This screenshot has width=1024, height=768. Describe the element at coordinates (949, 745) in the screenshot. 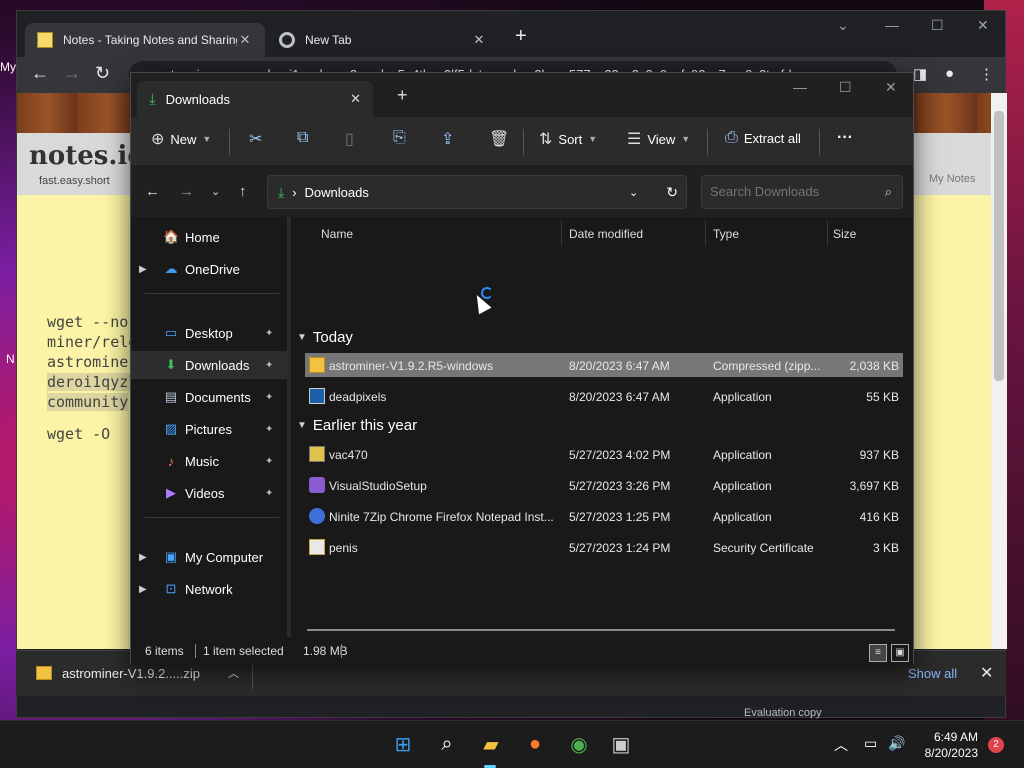

I see `system-clock: 6:49 AM 8/20/2023` at that location.